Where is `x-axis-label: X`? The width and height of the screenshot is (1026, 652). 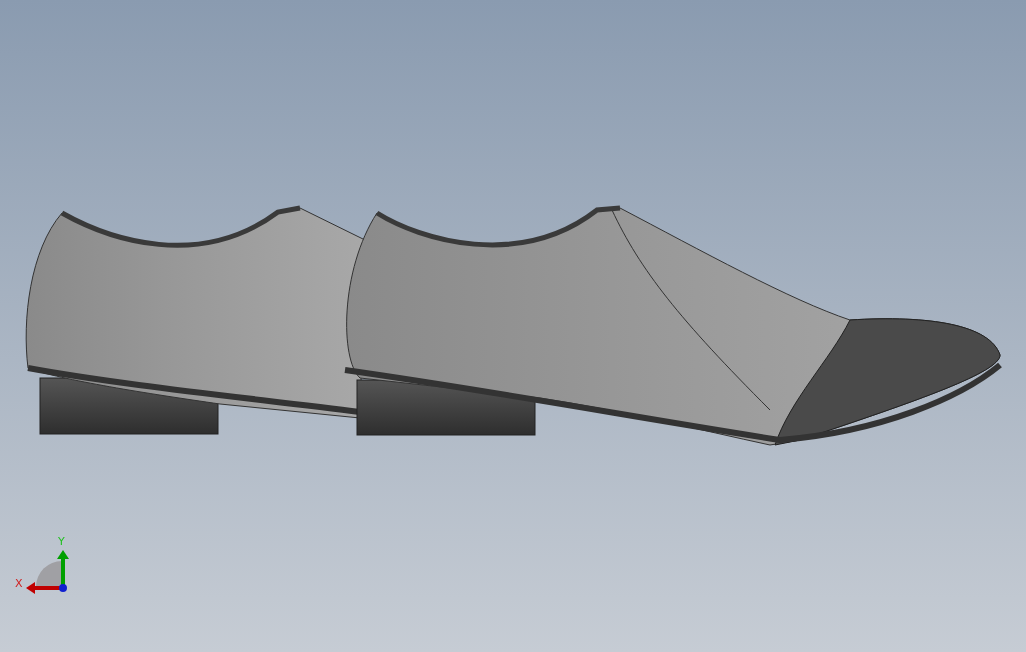
x-axis-label: X is located at coordinates (19, 583).